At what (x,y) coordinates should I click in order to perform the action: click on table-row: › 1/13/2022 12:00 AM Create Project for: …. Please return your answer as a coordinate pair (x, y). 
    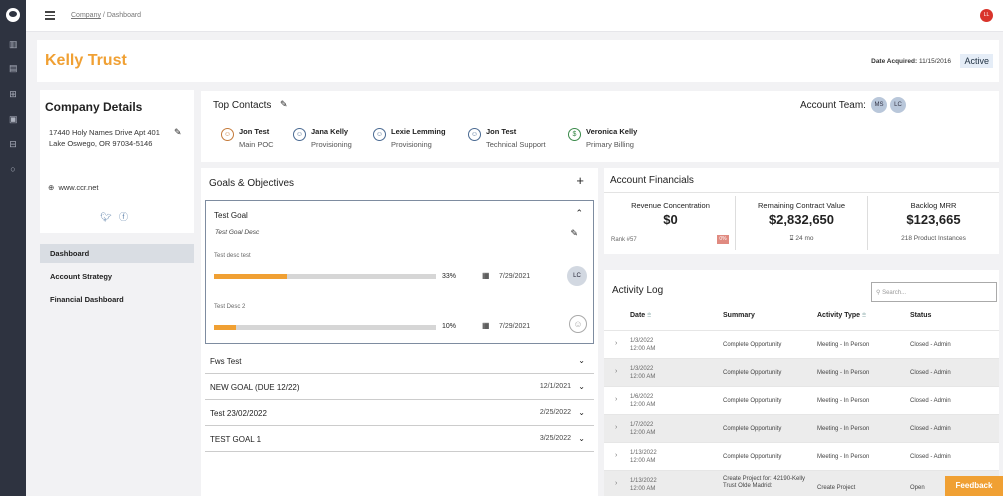
    Looking at the image, I should click on (801, 483).